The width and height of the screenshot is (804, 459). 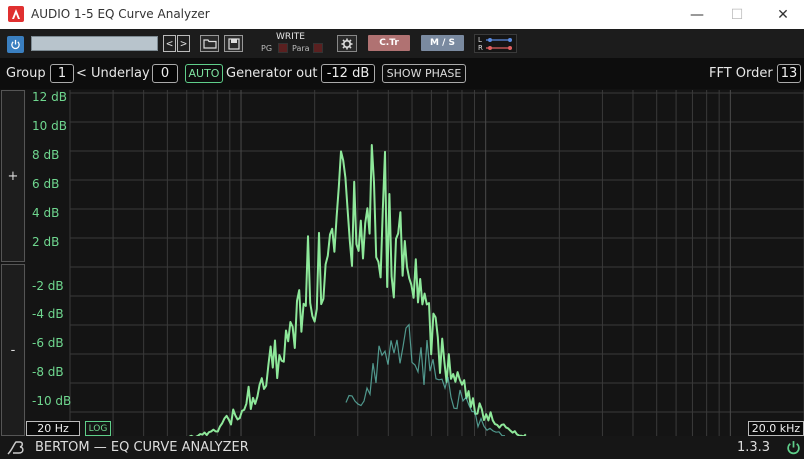 I want to click on underlay-label: < Underlay, so click(x=113, y=73).